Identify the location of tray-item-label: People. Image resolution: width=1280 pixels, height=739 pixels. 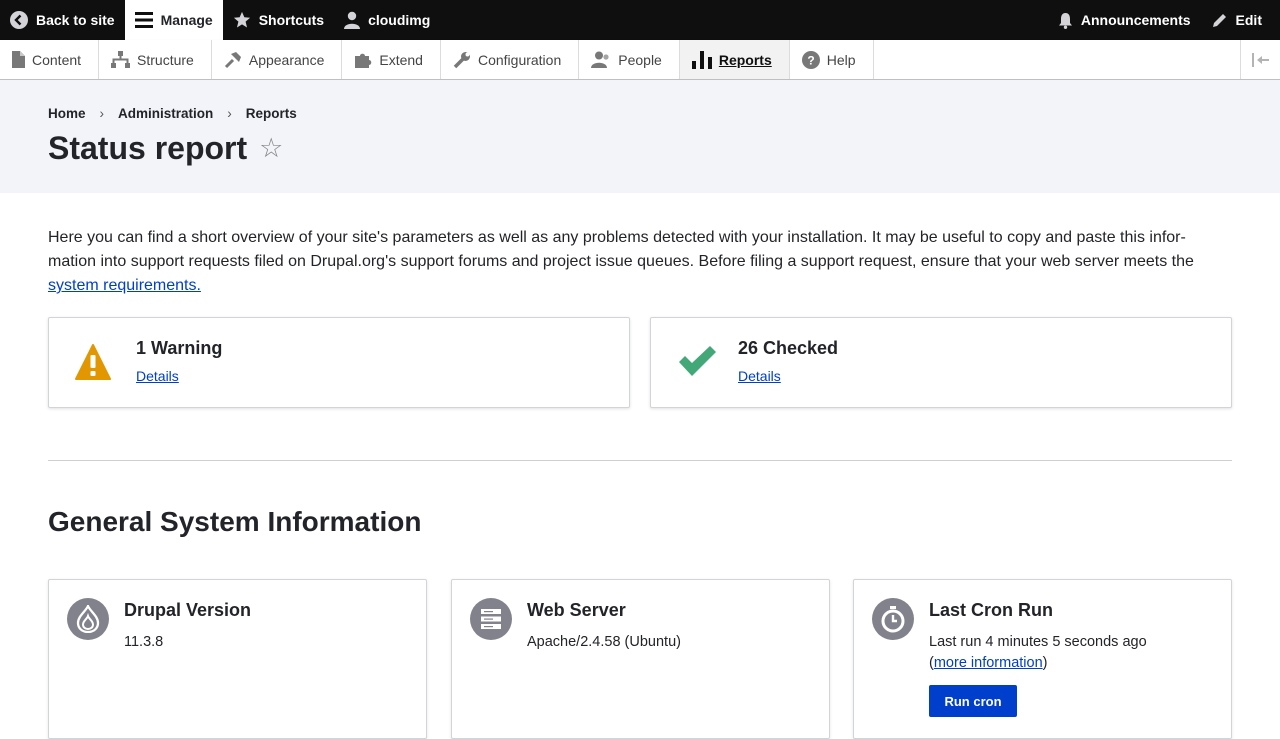
(640, 59).